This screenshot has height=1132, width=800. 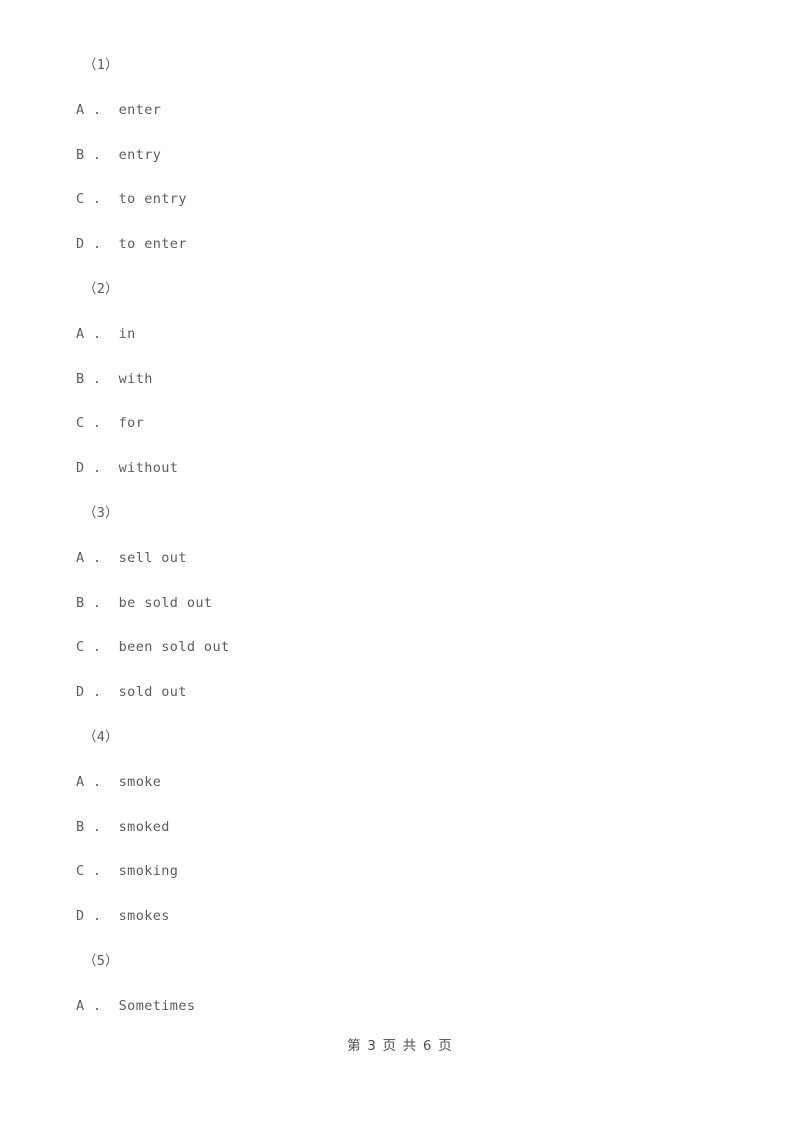 What do you see at coordinates (127, 871) in the screenshot?
I see `answer-option: C . smoking` at bounding box center [127, 871].